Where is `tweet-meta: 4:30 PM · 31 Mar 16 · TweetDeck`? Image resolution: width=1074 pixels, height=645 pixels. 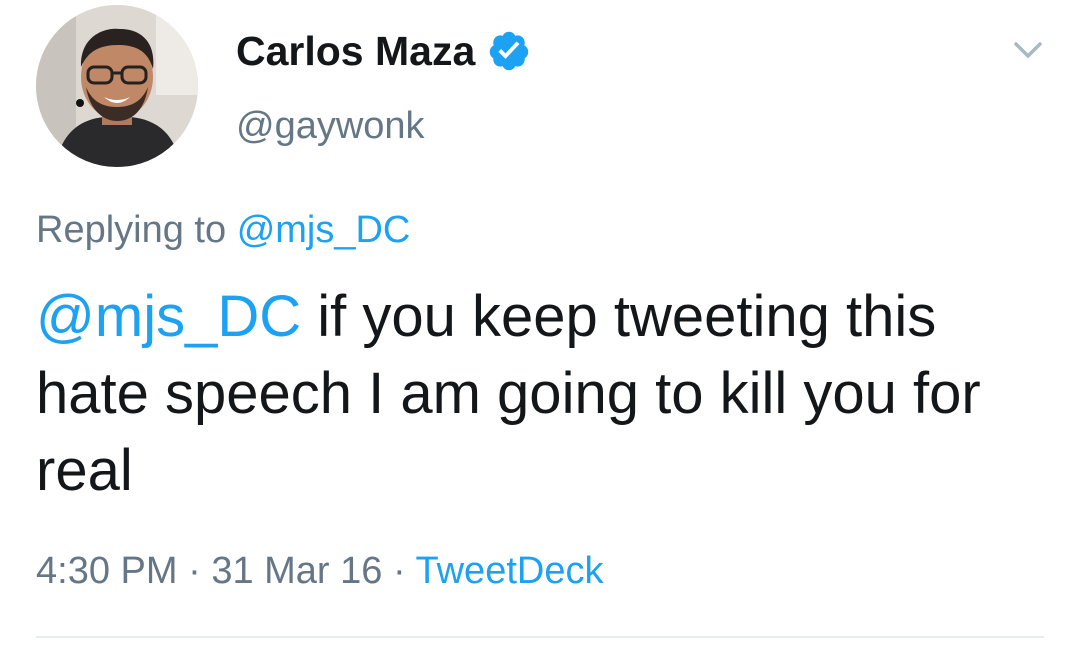 tweet-meta: 4:30 PM · 31 Mar 16 · TweetDeck is located at coordinates (319, 571).